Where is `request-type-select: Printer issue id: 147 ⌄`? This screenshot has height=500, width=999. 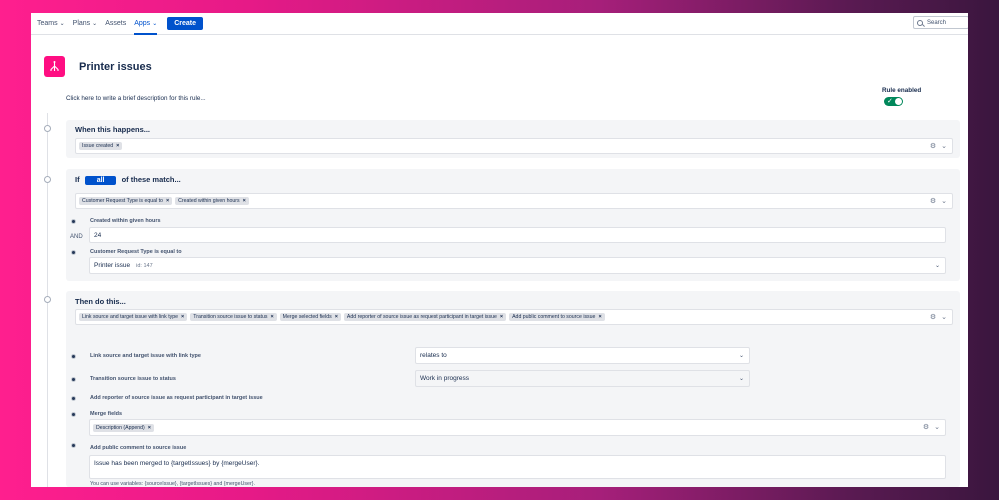 request-type-select: Printer issue id: 147 ⌄ is located at coordinates (517, 265).